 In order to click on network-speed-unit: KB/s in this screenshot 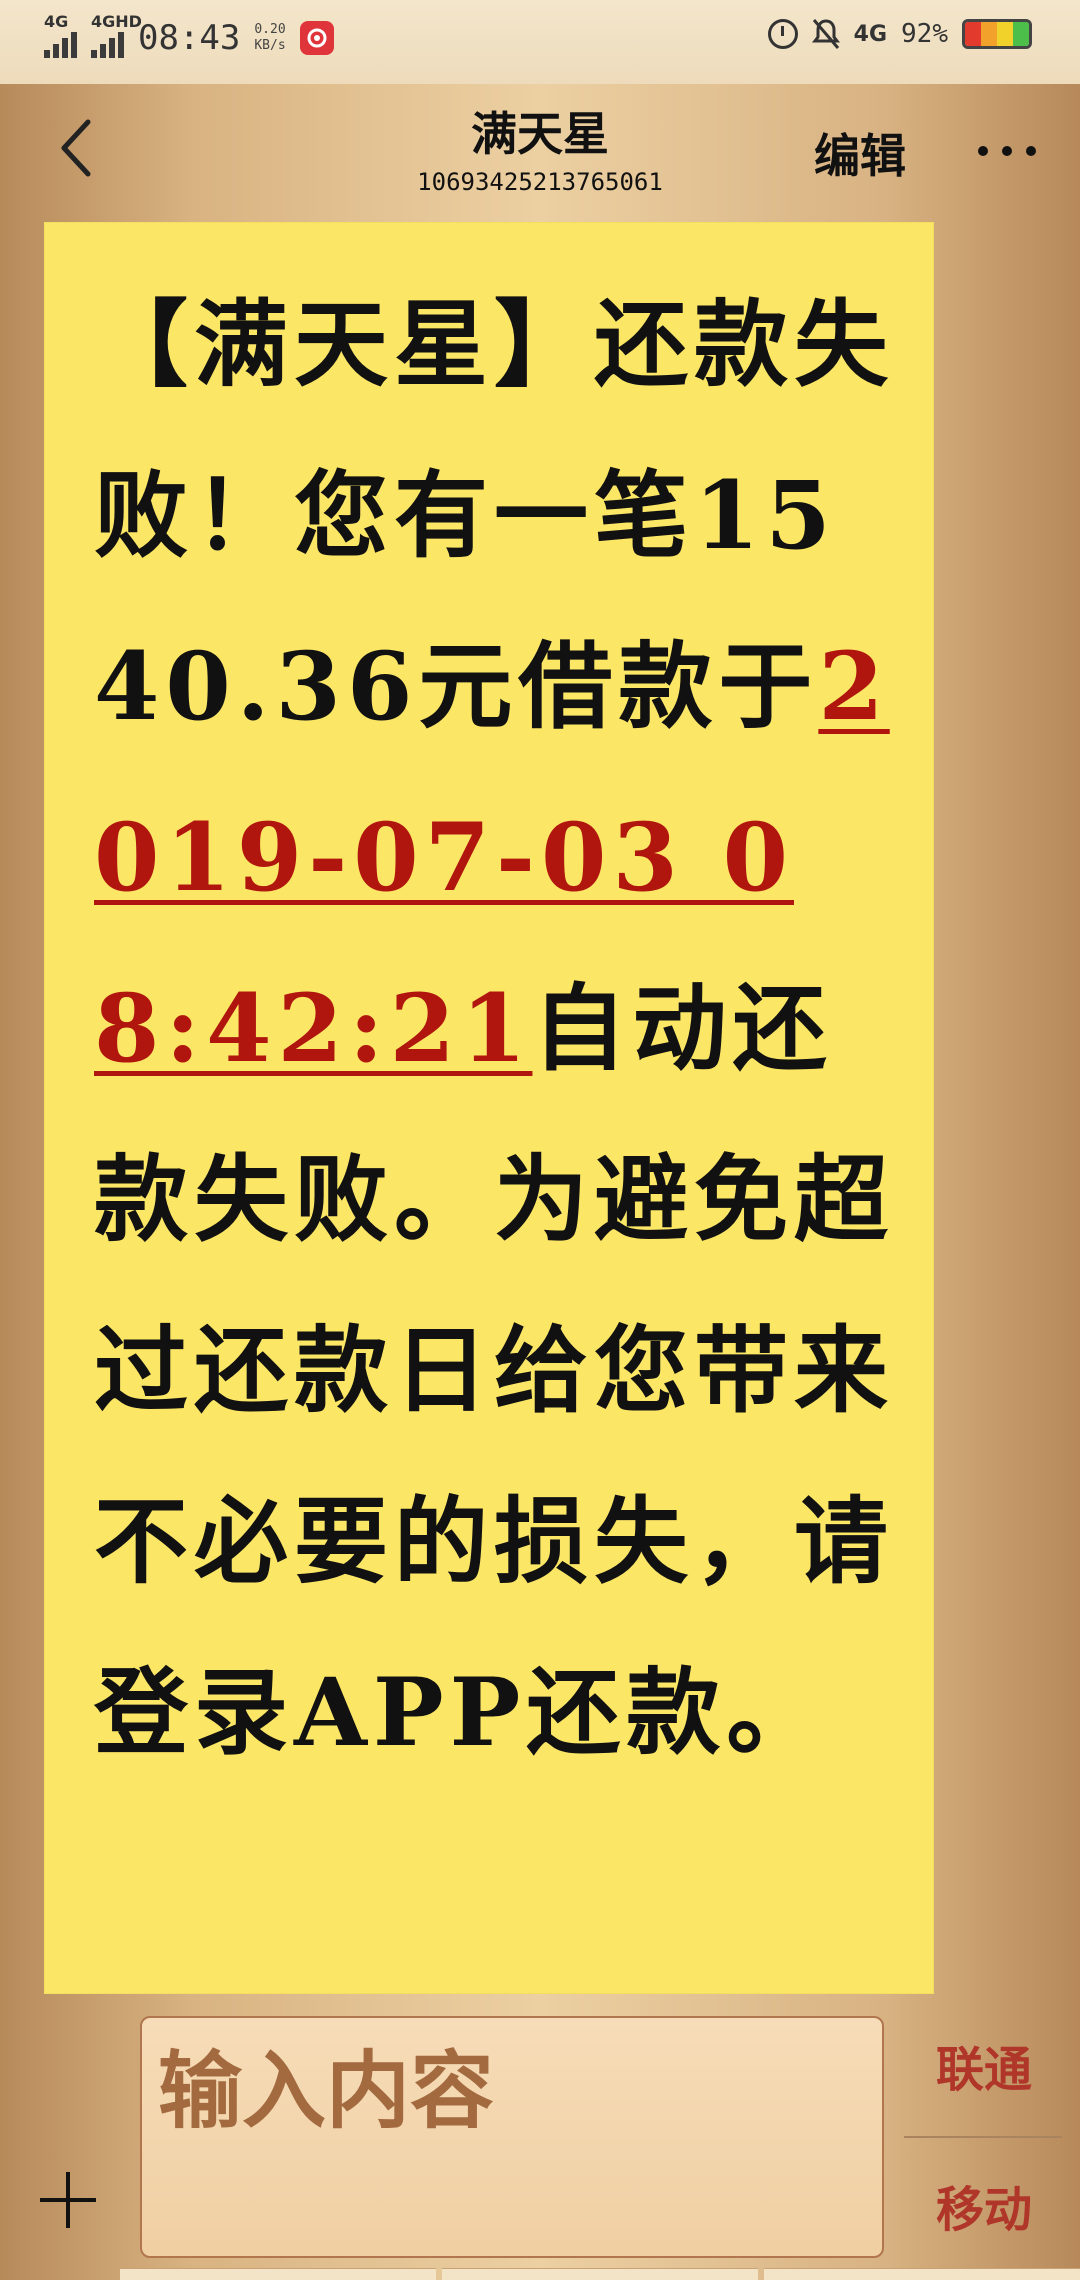, I will do `click(270, 45)`.